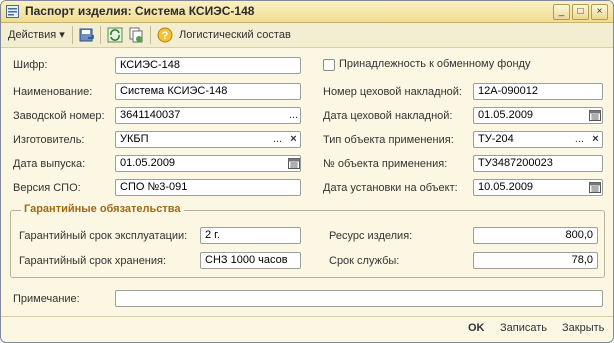  Describe the element at coordinates (538, 91) in the screenshot. I see `shop-invoice-no-field: 12А-090012` at that location.